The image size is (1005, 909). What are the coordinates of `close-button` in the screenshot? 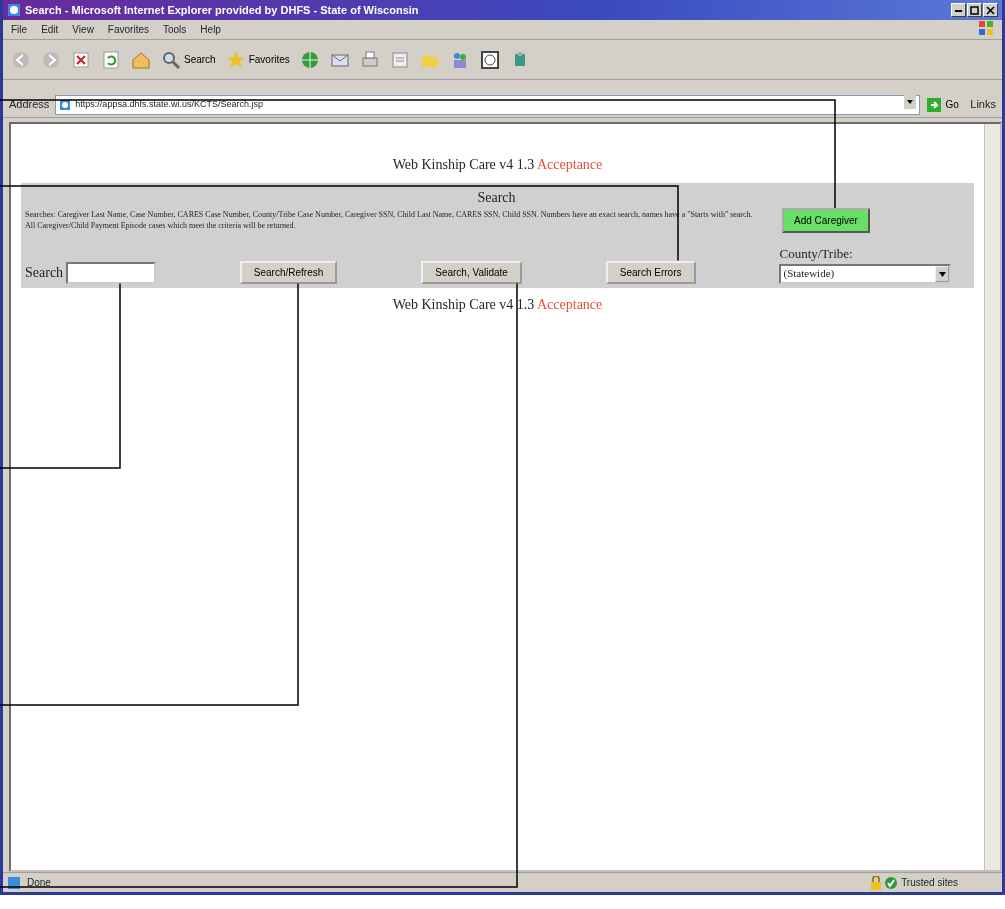 It's located at (990, 10).